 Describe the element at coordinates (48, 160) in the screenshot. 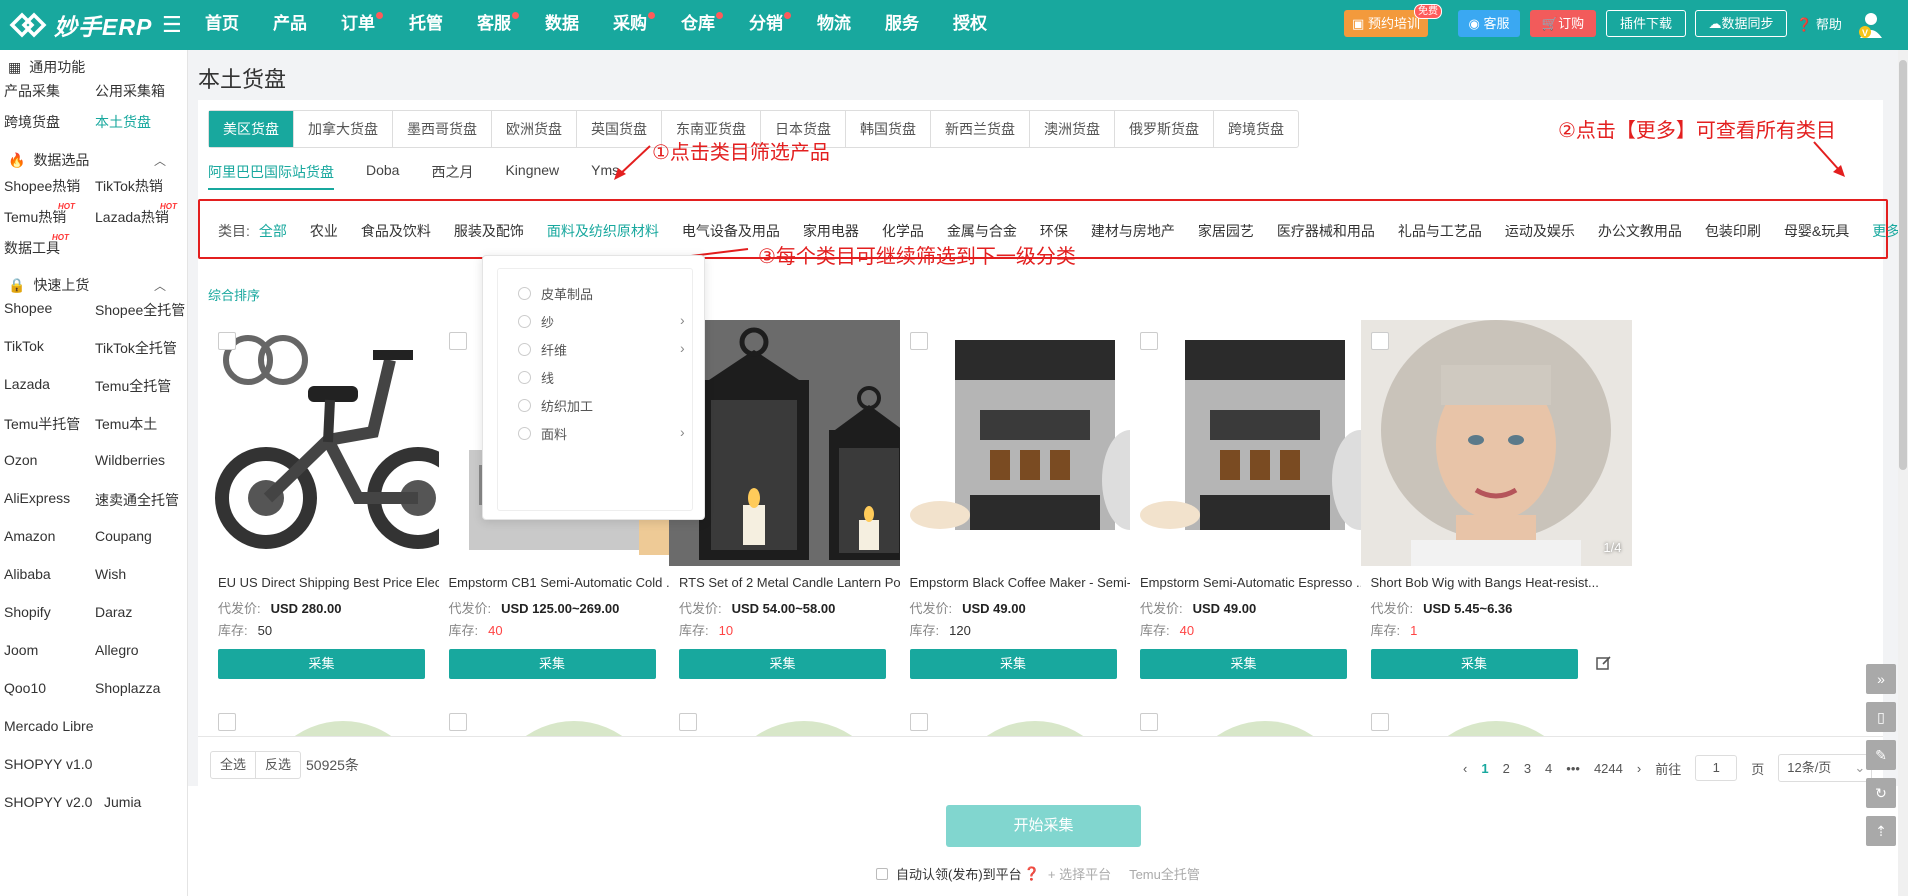

I see `sidebar-section-data: 🔥 数据选品` at that location.